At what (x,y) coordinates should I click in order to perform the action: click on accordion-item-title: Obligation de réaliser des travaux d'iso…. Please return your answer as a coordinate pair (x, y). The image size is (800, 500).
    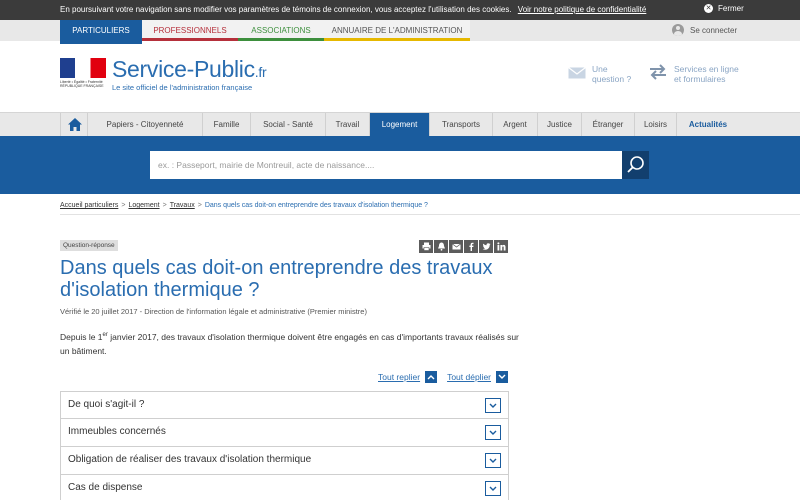
    Looking at the image, I should click on (190, 459).